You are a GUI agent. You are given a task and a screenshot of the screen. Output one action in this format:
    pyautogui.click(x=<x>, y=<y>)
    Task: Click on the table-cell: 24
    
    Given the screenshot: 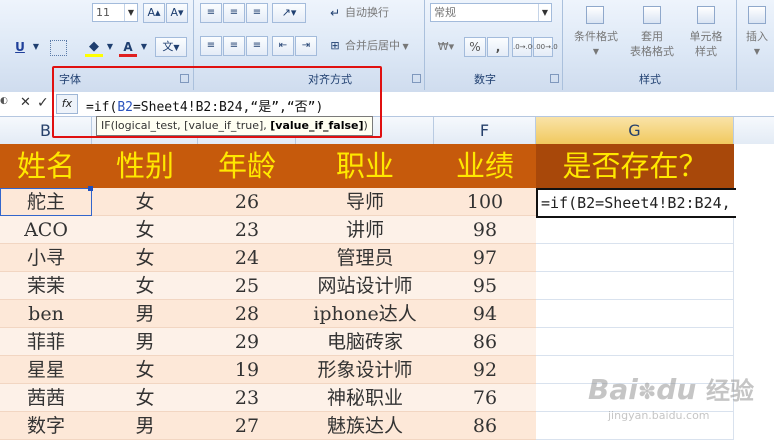 What is the action you would take?
    pyautogui.click(x=247, y=258)
    